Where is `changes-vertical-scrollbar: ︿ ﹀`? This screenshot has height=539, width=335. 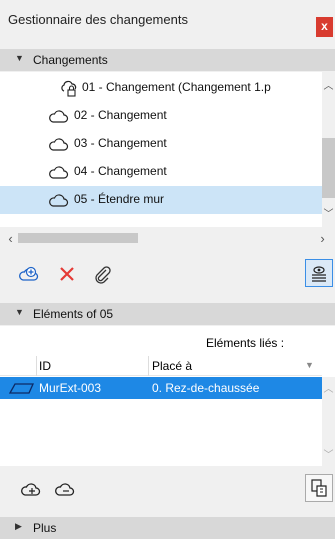 changes-vertical-scrollbar: ︿ ﹀ is located at coordinates (328, 149).